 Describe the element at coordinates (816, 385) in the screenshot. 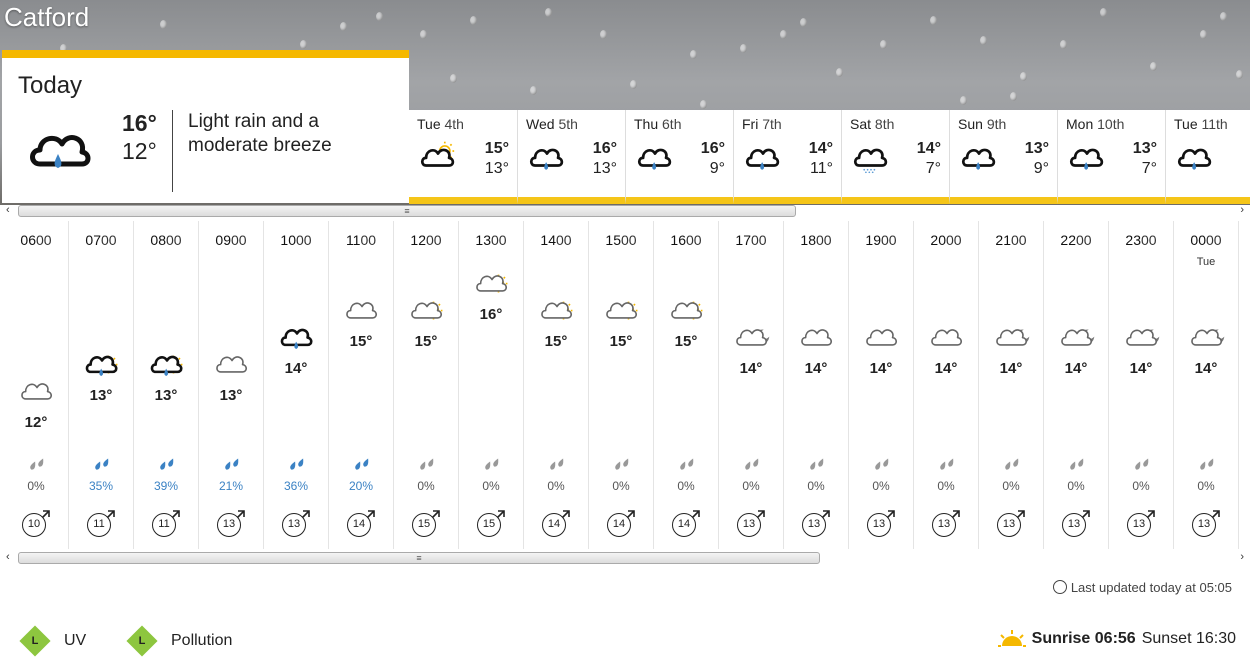

I see `hour-column: 1800 14° 0% 13` at that location.